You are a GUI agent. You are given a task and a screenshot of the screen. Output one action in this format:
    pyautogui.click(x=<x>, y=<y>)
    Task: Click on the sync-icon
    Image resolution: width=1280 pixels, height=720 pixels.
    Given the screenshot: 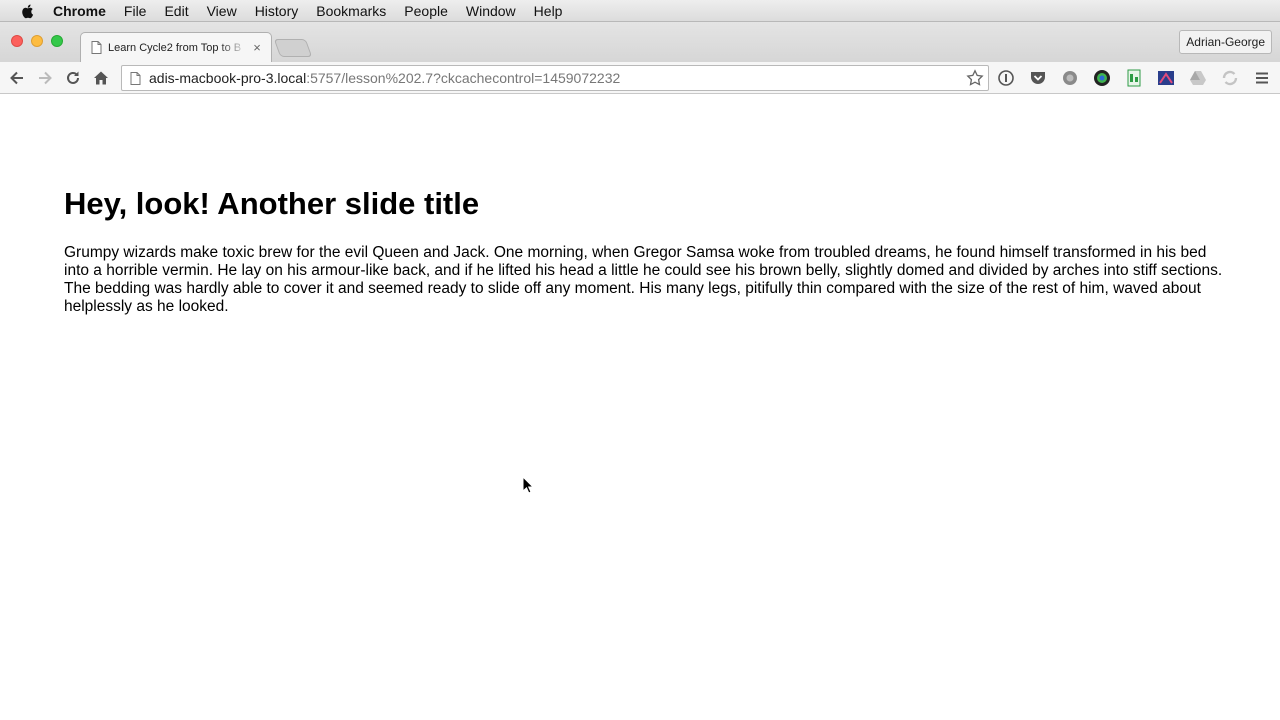 What is the action you would take?
    pyautogui.click(x=1230, y=78)
    